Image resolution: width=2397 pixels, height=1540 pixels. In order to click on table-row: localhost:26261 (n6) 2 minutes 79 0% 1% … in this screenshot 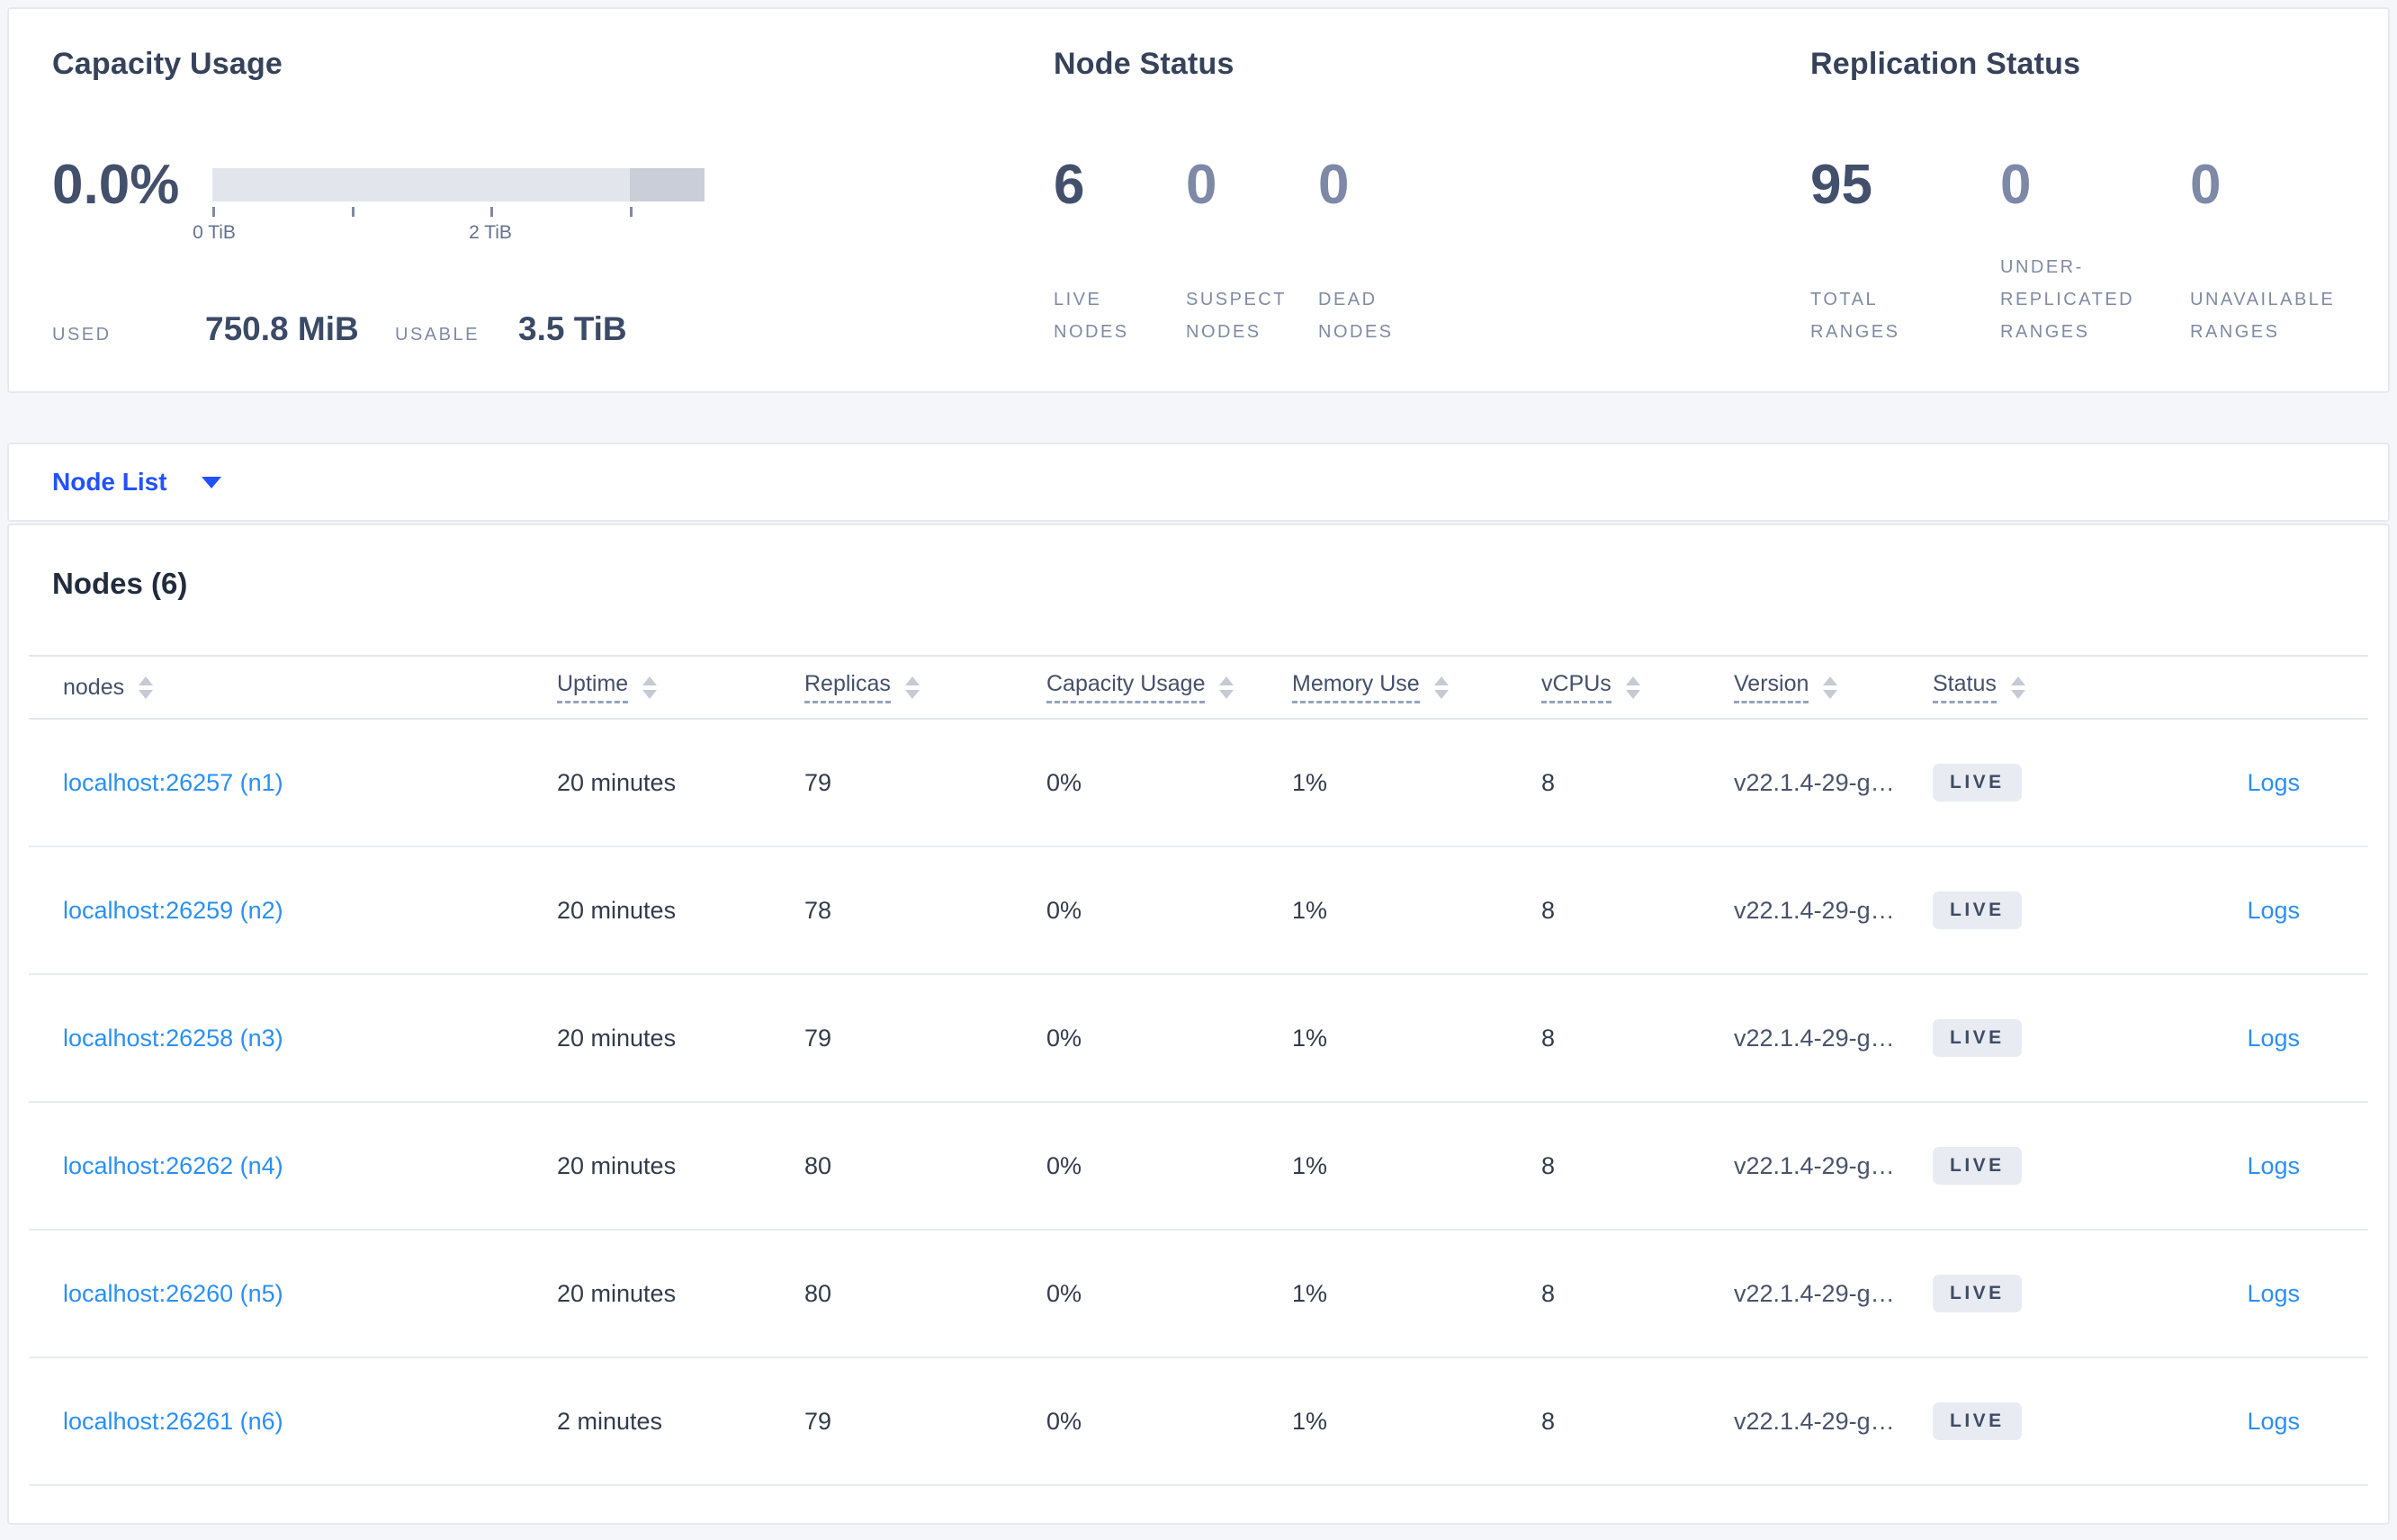, I will do `click(1198, 1422)`.